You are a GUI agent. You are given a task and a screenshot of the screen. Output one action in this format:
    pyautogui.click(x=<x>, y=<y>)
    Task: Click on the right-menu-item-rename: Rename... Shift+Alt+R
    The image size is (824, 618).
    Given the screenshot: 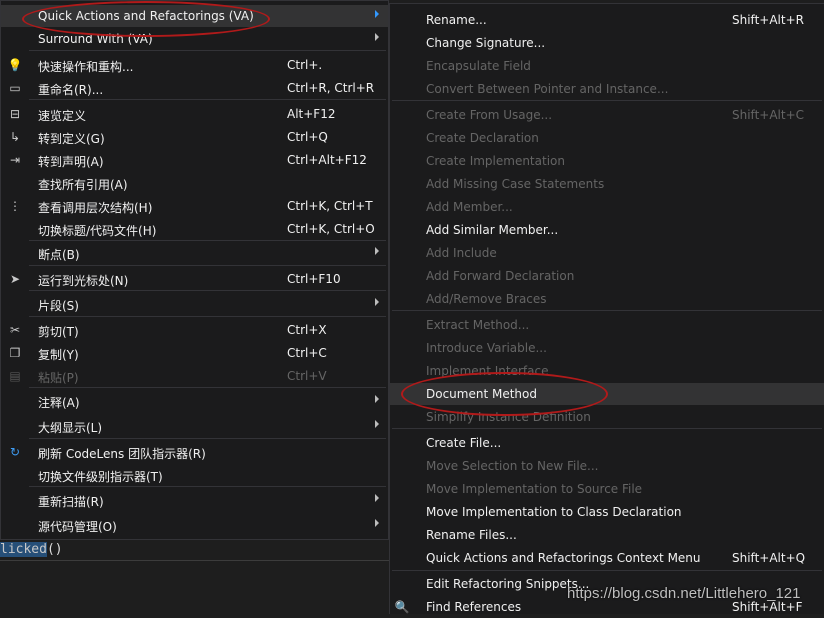 What is the action you would take?
    pyautogui.click(x=607, y=20)
    